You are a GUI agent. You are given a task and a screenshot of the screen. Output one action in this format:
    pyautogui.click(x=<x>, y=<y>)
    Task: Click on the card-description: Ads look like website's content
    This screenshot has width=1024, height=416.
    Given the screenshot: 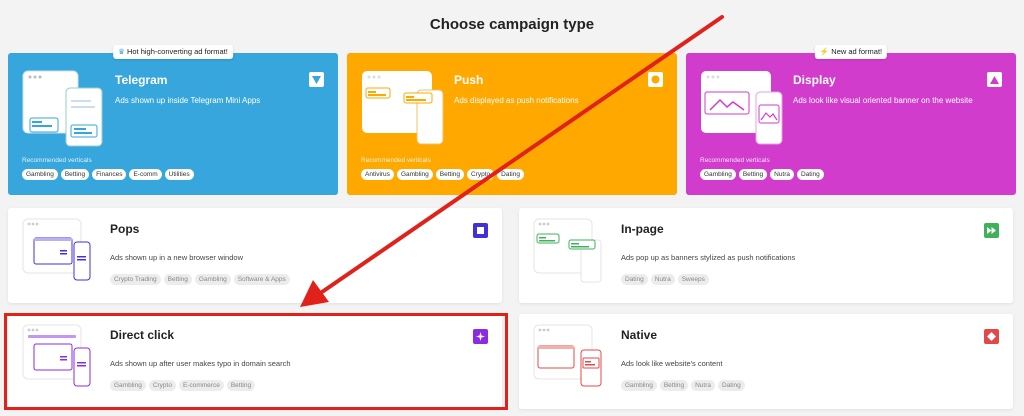 What is the action you would take?
    pyautogui.click(x=672, y=363)
    